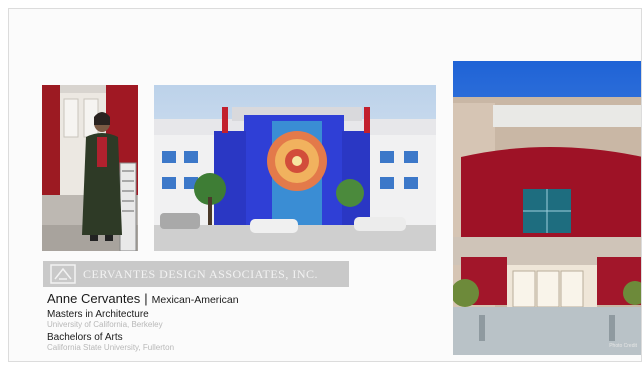  Describe the element at coordinates (111, 347) in the screenshot. I see `school-name: California State University, Fullerton` at that location.